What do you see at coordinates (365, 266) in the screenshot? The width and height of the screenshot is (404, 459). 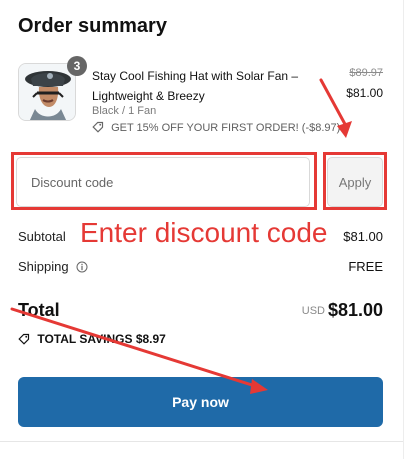 I see `shipping-value: FREE` at bounding box center [365, 266].